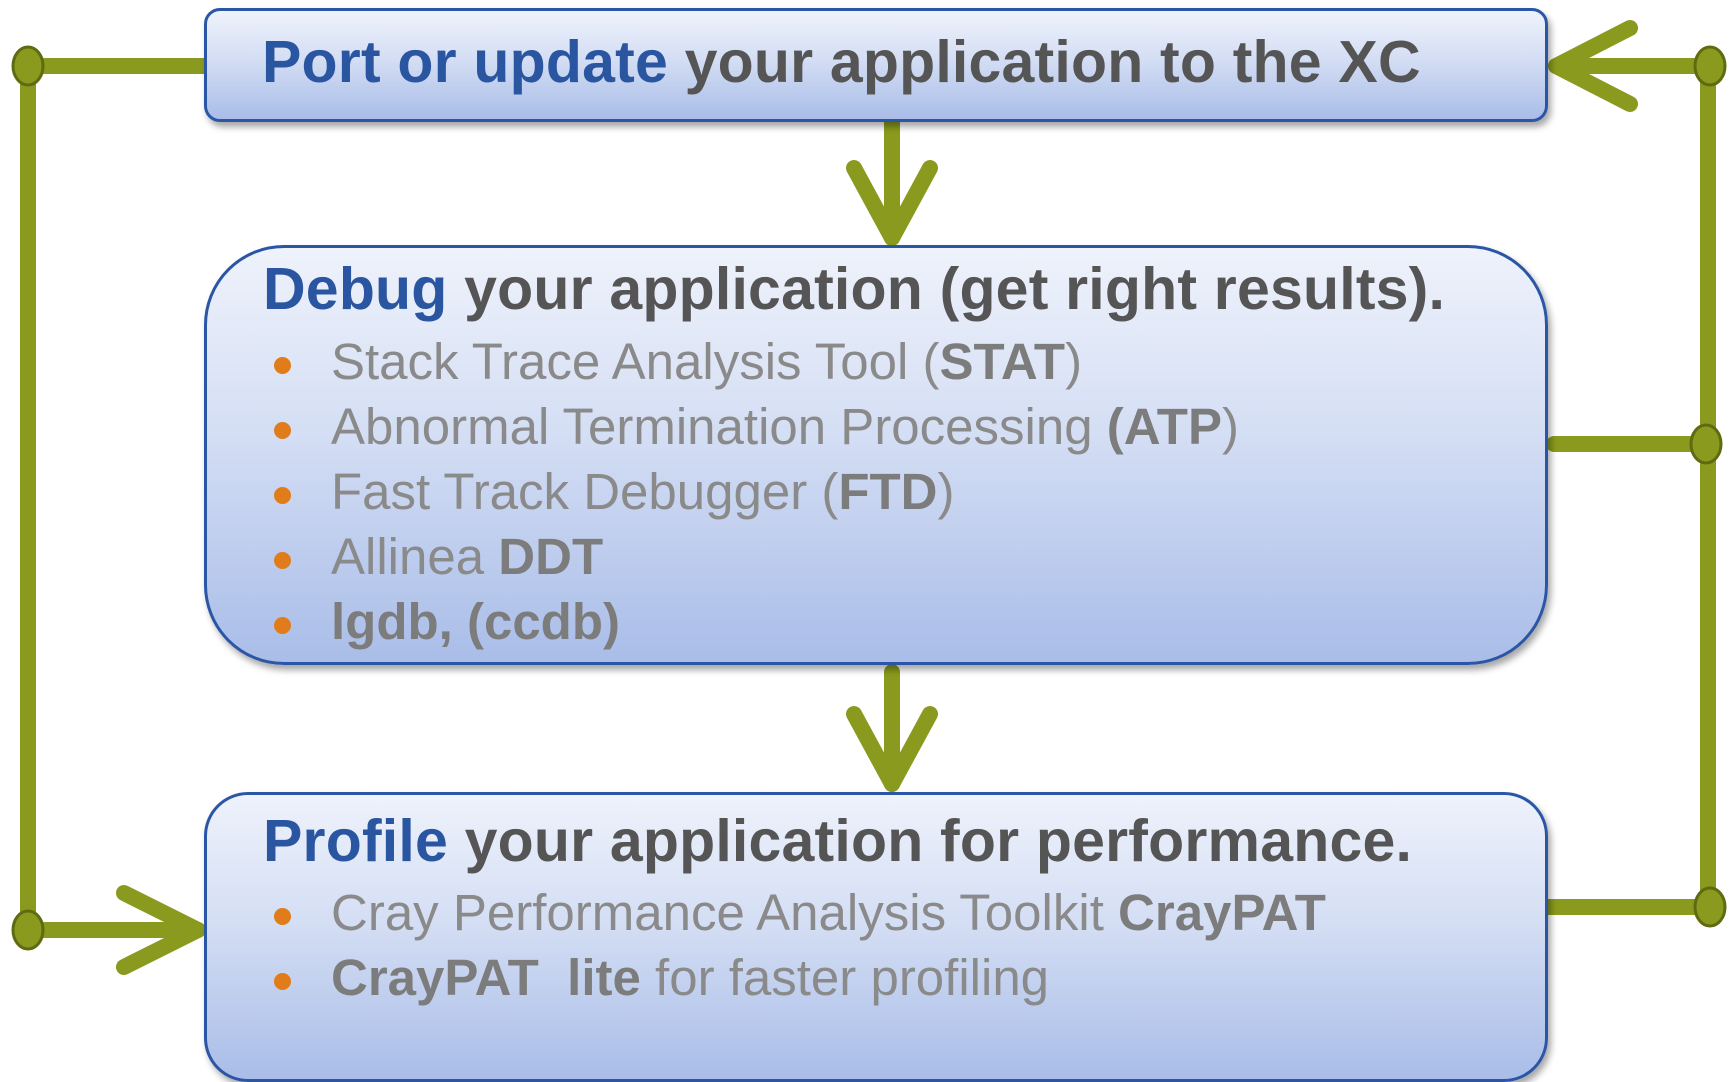 The height and width of the screenshot is (1082, 1732). I want to click on profile-step-keyword: Profile, so click(355, 841).